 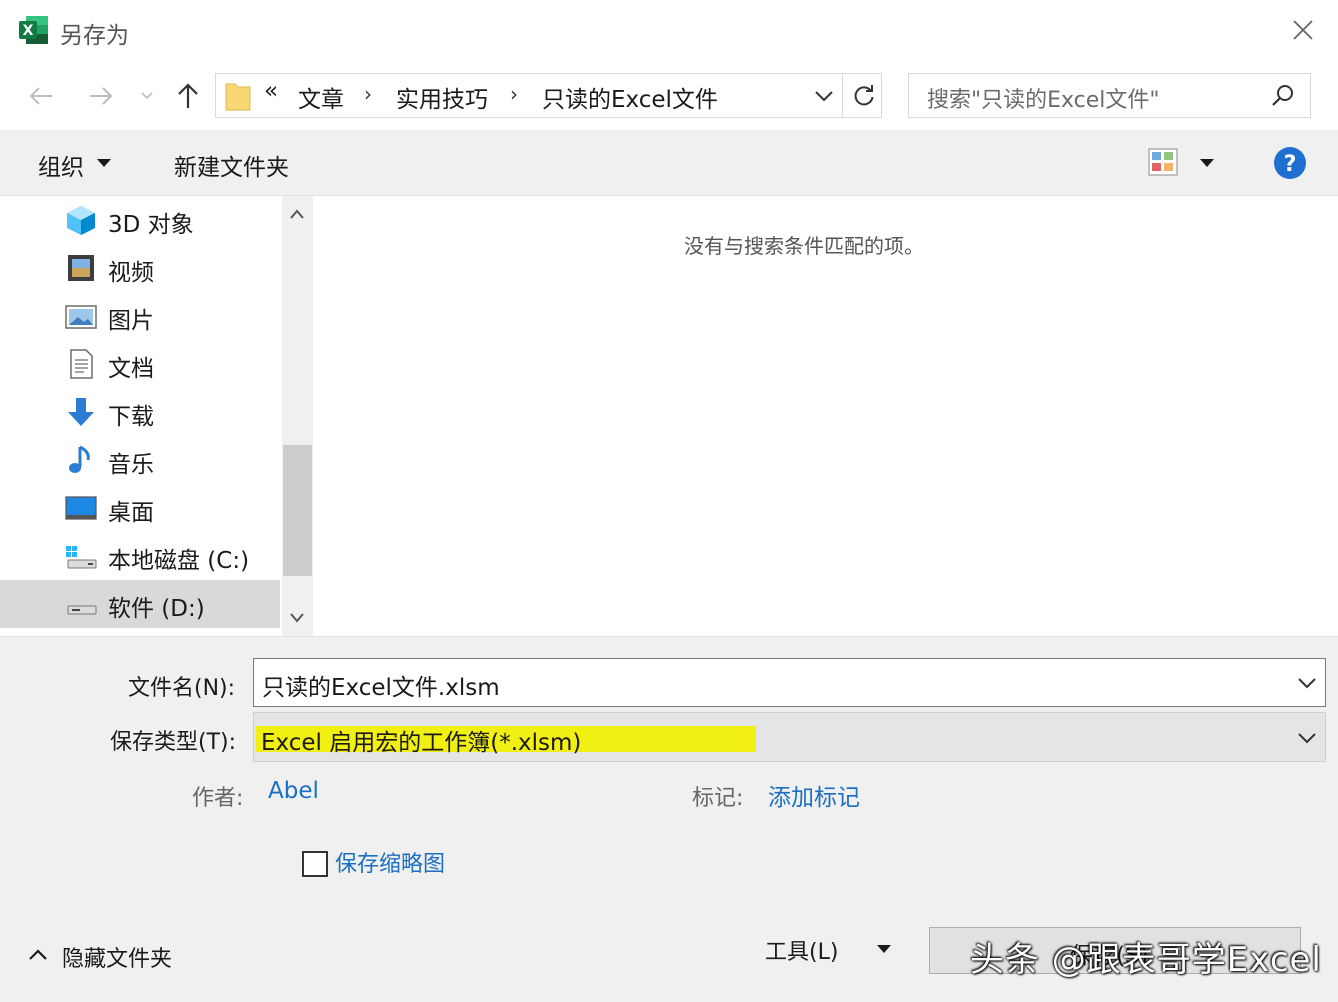 I want to click on pictures-icon, so click(x=81, y=317).